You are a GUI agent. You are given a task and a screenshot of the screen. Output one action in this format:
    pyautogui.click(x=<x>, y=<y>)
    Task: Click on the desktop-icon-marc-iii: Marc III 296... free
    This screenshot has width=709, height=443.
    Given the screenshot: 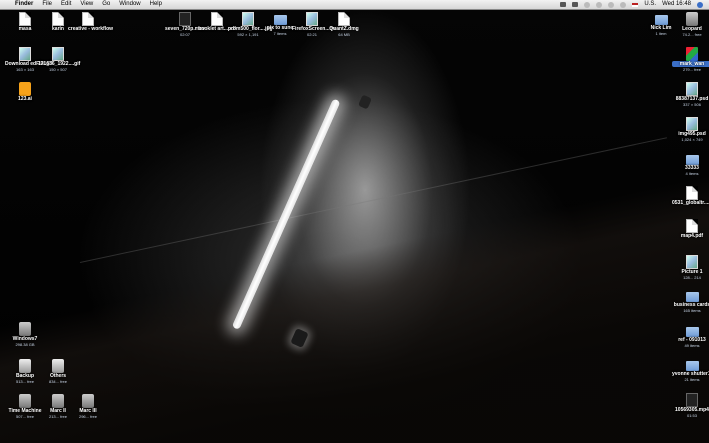 What is the action you would take?
    pyautogui.click(x=88, y=406)
    